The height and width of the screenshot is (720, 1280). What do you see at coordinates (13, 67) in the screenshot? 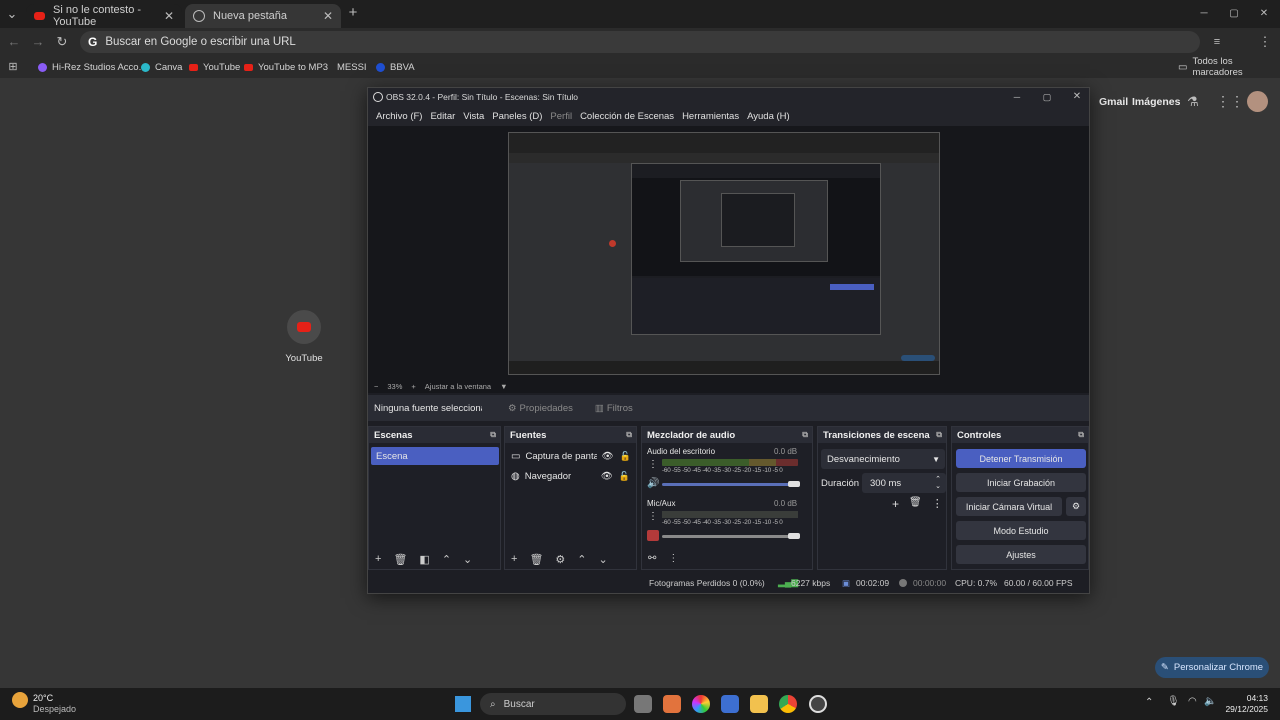
I see `apps-grid-icon: ⊞` at bounding box center [13, 67].